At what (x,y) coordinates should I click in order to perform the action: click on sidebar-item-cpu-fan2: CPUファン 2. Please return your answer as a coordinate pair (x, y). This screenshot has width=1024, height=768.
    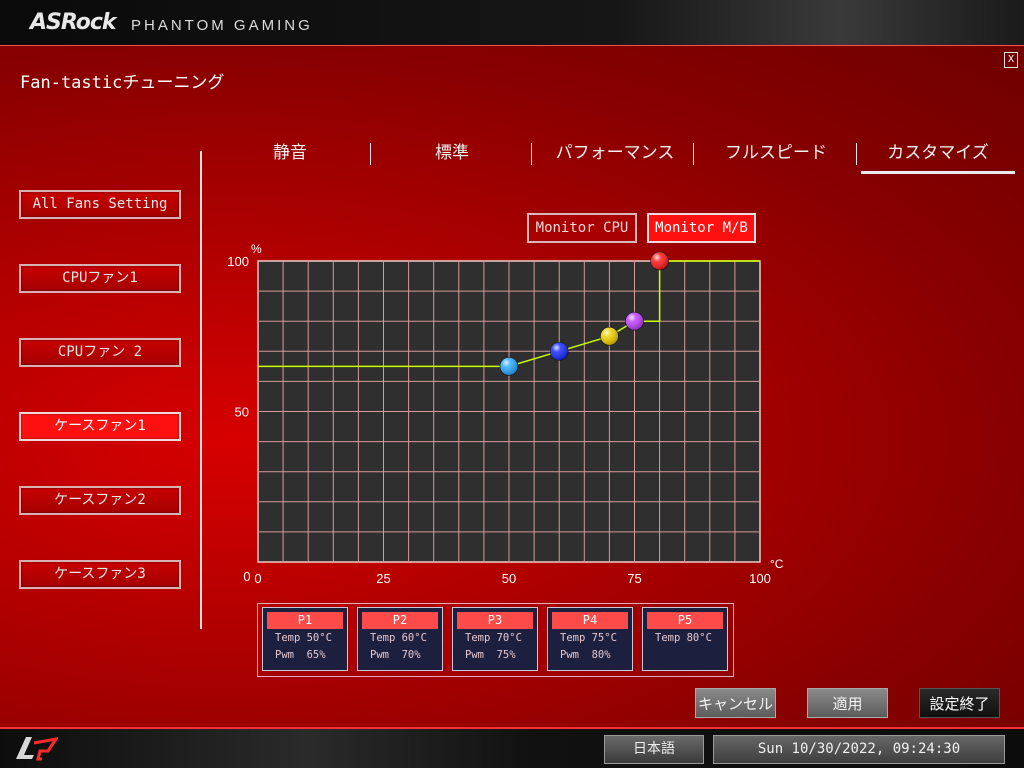
    Looking at the image, I should click on (100, 352).